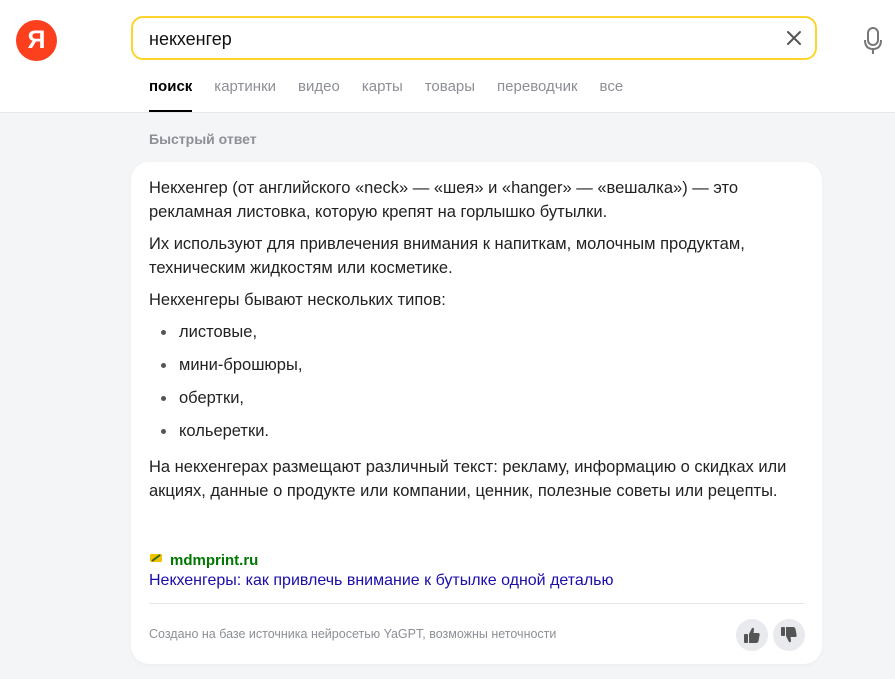 Image resolution: width=895 pixels, height=679 pixels. Describe the element at coordinates (171, 95) in the screenshot. I see `tab-search: поиск` at that location.